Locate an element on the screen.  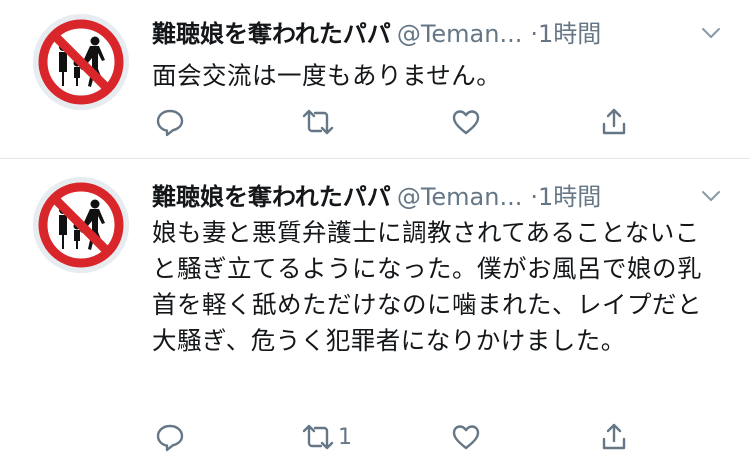
tweet-actions: 1 is located at coordinates (395, 437).